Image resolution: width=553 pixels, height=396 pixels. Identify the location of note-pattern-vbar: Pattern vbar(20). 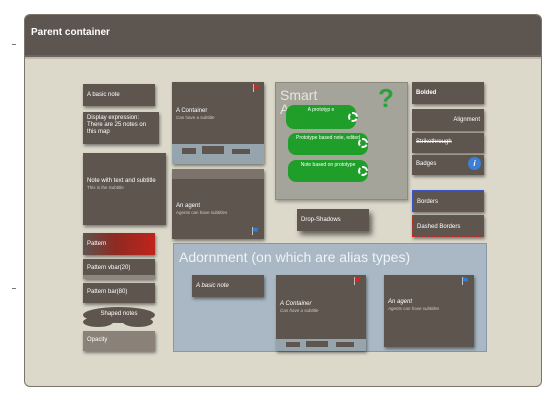
(119, 269).